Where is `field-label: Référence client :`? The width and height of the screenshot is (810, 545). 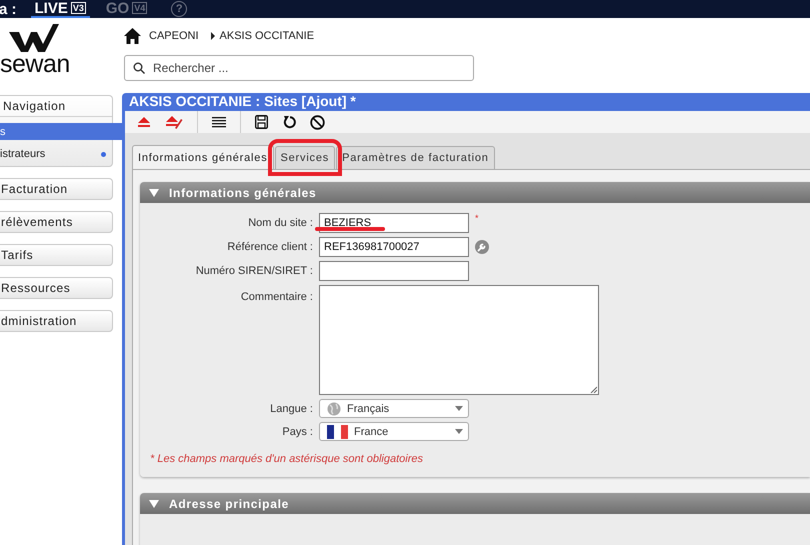 field-label: Référence client : is located at coordinates (269, 247).